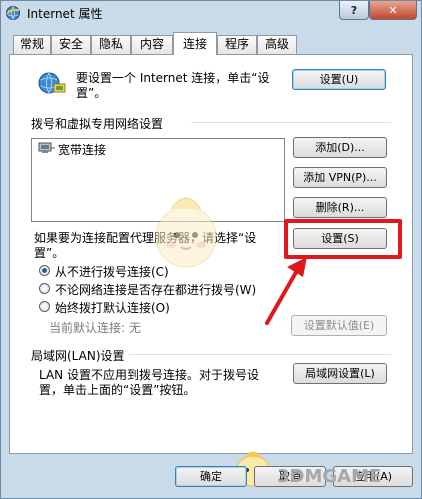  Describe the element at coordinates (329, 476) in the screenshot. I see `site-watermark: 3DMGAME` at that location.